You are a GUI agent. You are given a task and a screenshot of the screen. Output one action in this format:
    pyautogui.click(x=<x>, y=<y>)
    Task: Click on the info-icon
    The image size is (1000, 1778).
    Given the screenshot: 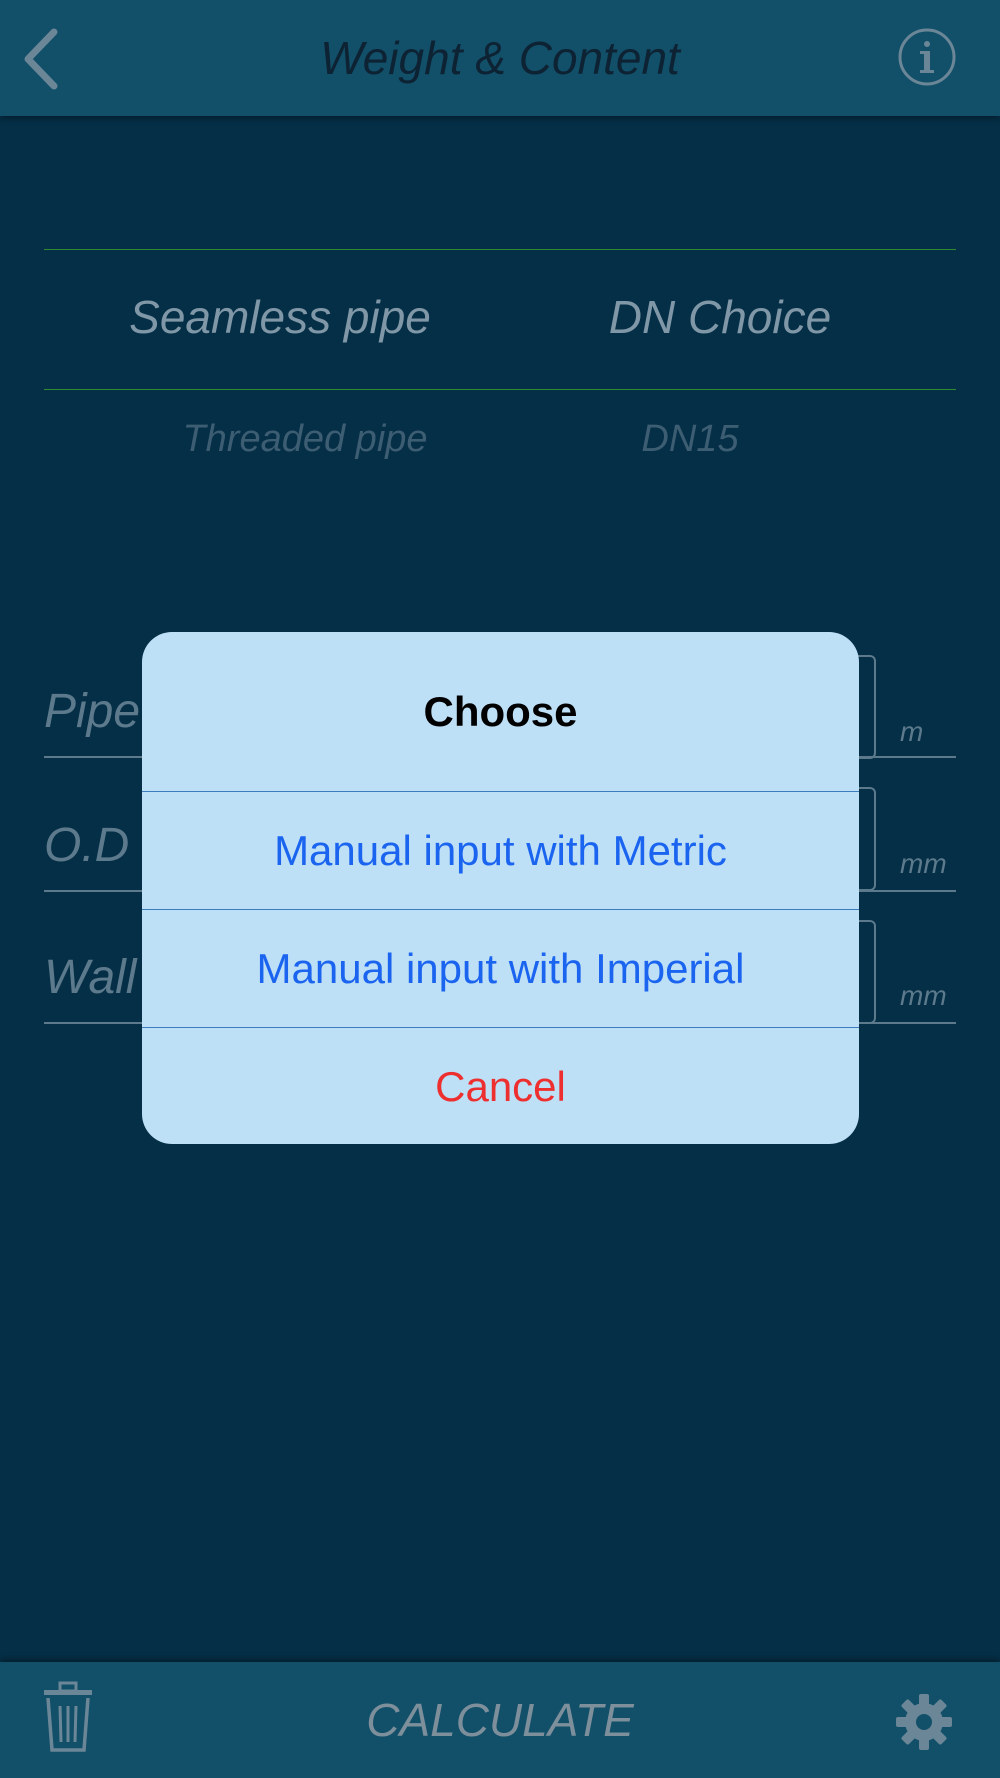 What is the action you would take?
    pyautogui.click(x=927, y=57)
    